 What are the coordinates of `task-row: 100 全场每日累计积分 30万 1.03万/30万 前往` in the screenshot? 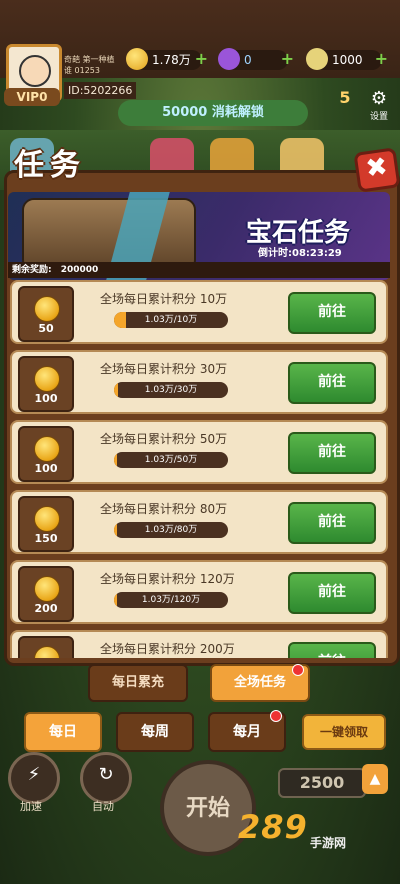 It's located at (199, 382).